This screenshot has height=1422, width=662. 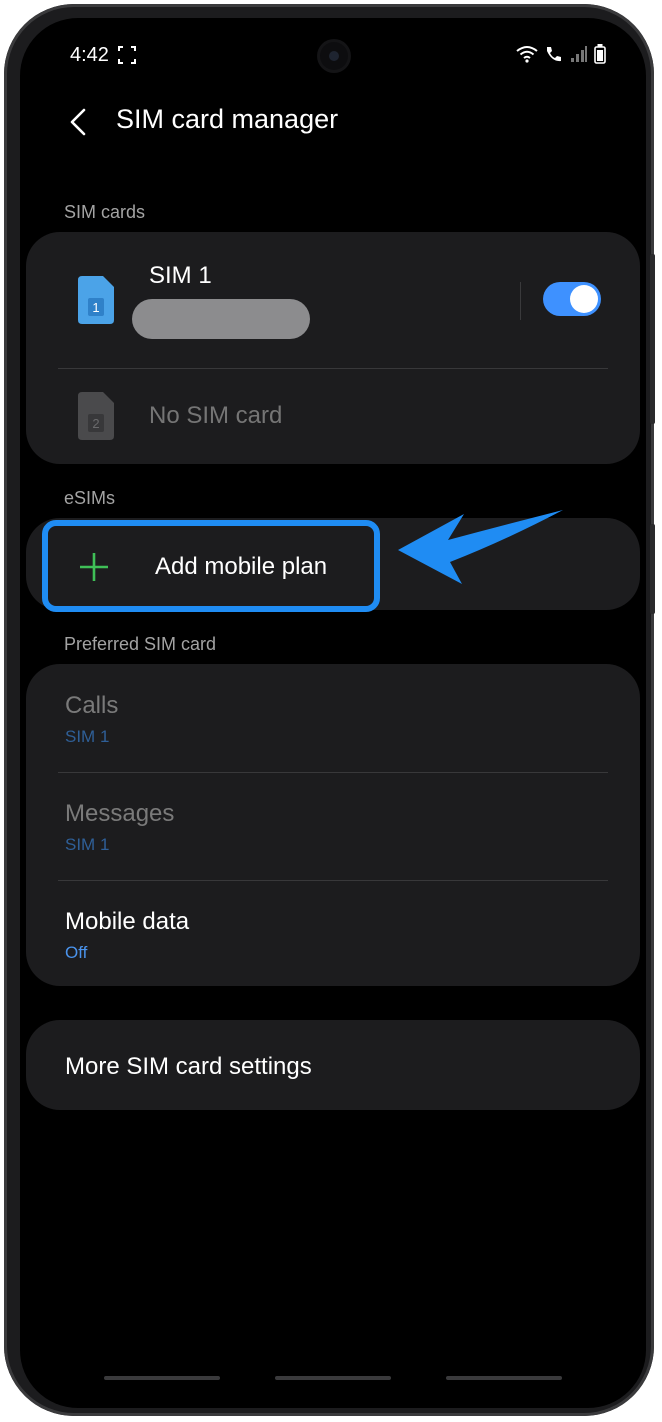 What do you see at coordinates (87, 736) in the screenshot?
I see `calls-value: SIM 1` at bounding box center [87, 736].